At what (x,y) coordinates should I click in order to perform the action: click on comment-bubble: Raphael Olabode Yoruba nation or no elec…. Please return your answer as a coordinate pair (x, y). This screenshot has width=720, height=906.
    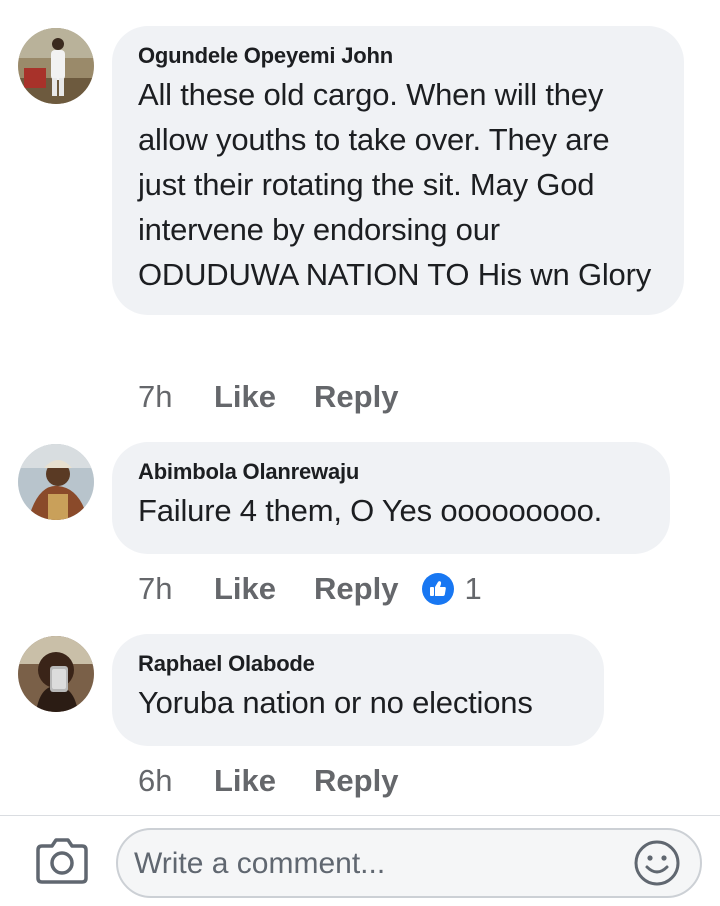
    Looking at the image, I should click on (358, 690).